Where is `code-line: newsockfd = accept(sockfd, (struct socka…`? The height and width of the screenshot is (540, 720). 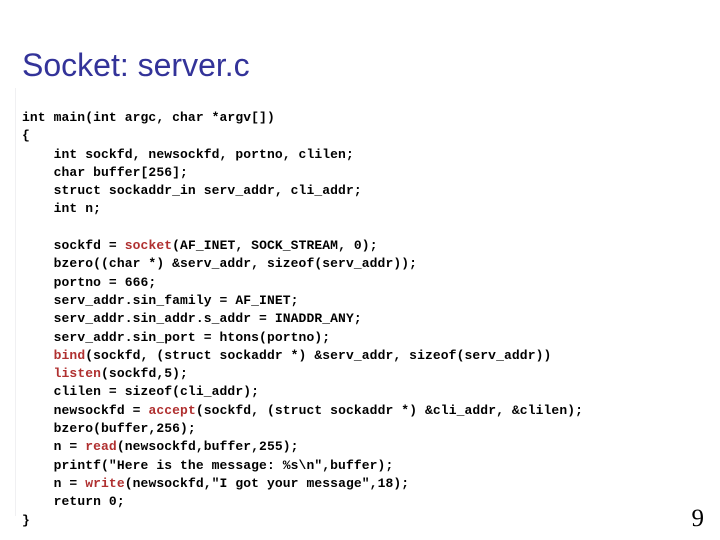 code-line: newsockfd = accept(sockfd, (struct socka… is located at coordinates (318, 410).